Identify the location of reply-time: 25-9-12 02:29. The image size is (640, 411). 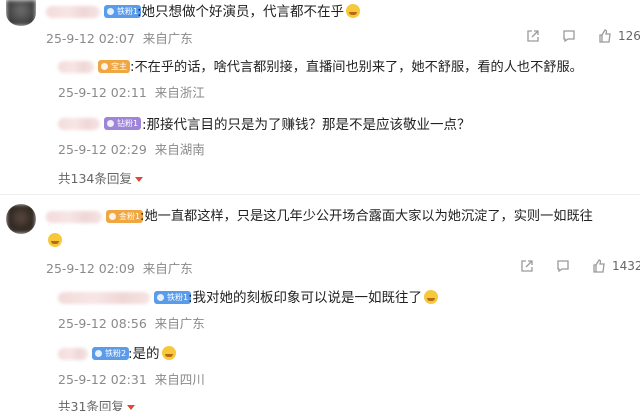
(102, 149).